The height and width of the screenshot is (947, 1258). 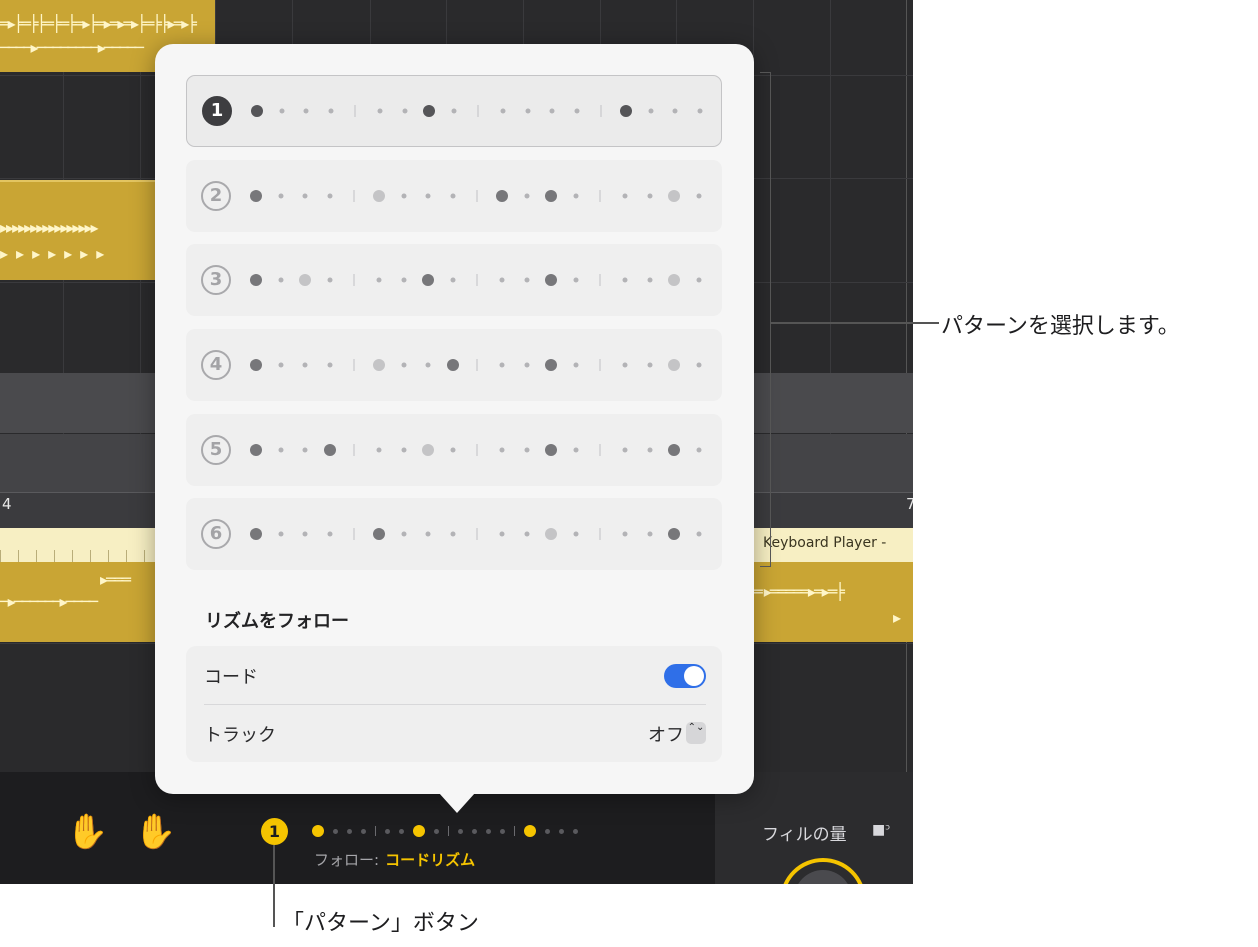 What do you see at coordinates (454, 534) in the screenshot?
I see `pattern-option-6: 6` at bounding box center [454, 534].